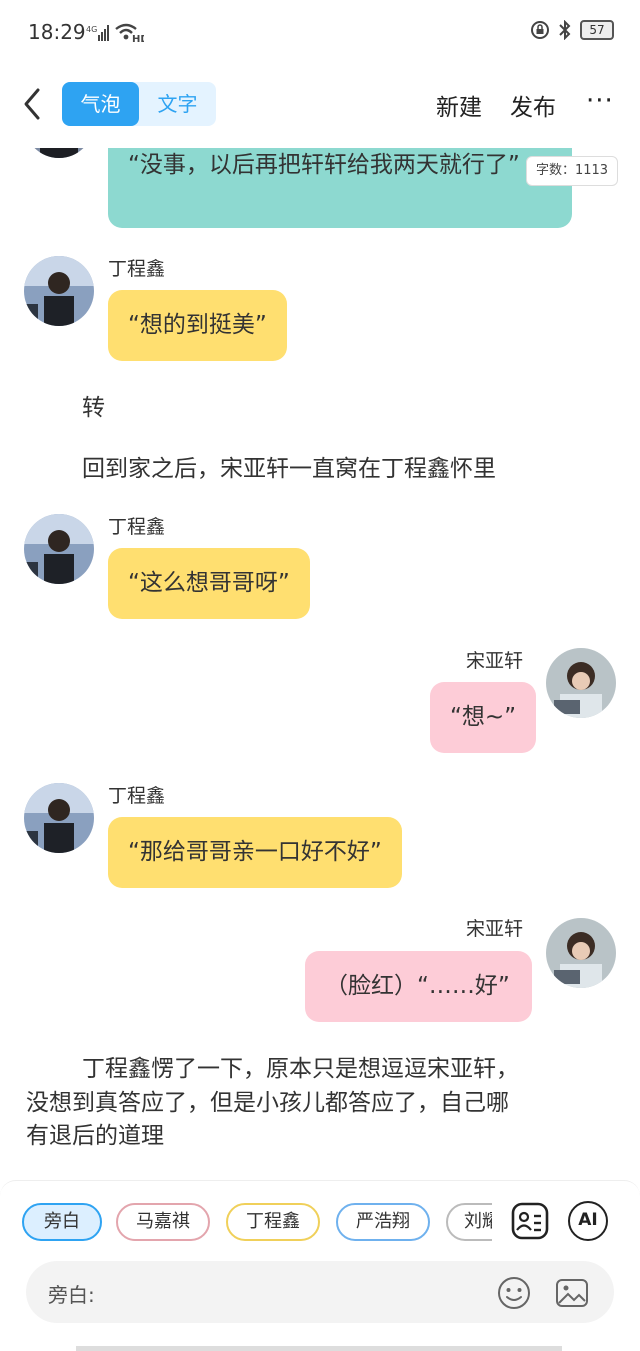 The width and height of the screenshot is (640, 1351). I want to click on narration-text: 转, so click(93, 408).